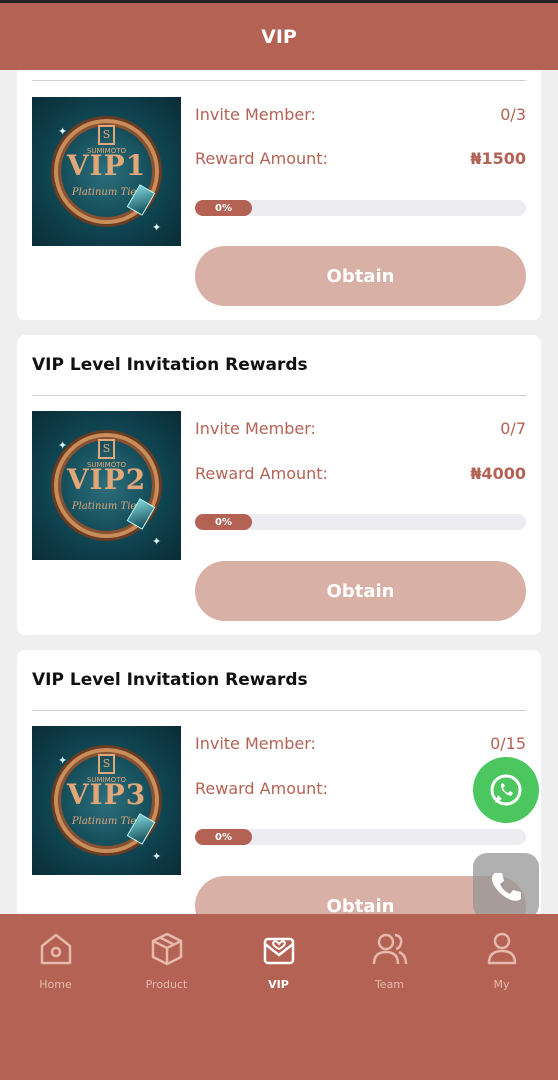 The width and height of the screenshot is (558, 1080). What do you see at coordinates (106, 171) in the screenshot?
I see `vip1-badge-image: S SUMIMOTO VIP1 Platinum Tier ✦ ✦` at bounding box center [106, 171].